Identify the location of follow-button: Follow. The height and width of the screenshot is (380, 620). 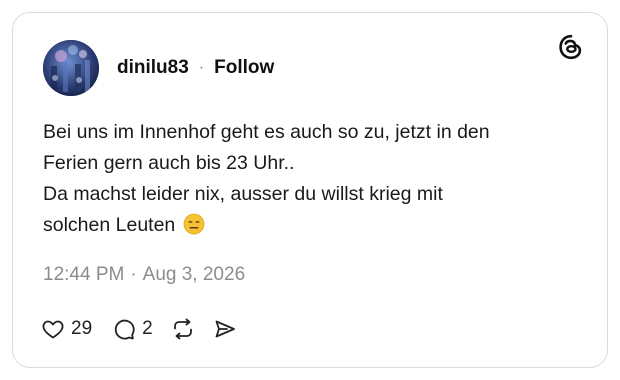
(244, 68).